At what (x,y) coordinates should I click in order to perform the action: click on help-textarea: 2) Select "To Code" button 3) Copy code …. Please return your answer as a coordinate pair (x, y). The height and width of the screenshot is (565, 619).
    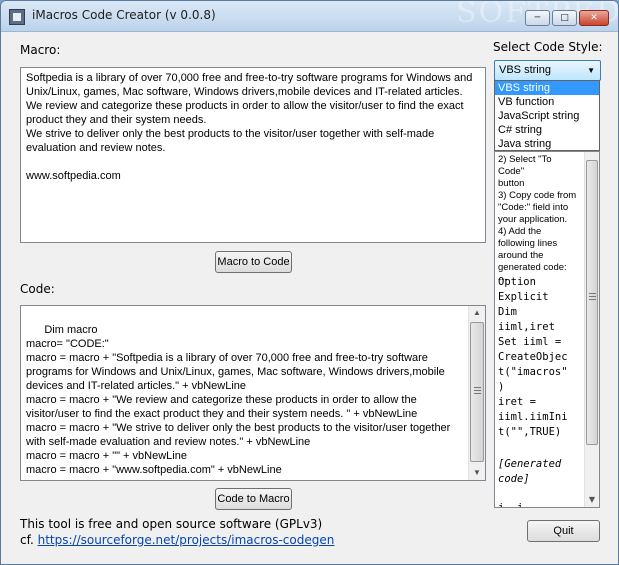
    Looking at the image, I should click on (547, 329).